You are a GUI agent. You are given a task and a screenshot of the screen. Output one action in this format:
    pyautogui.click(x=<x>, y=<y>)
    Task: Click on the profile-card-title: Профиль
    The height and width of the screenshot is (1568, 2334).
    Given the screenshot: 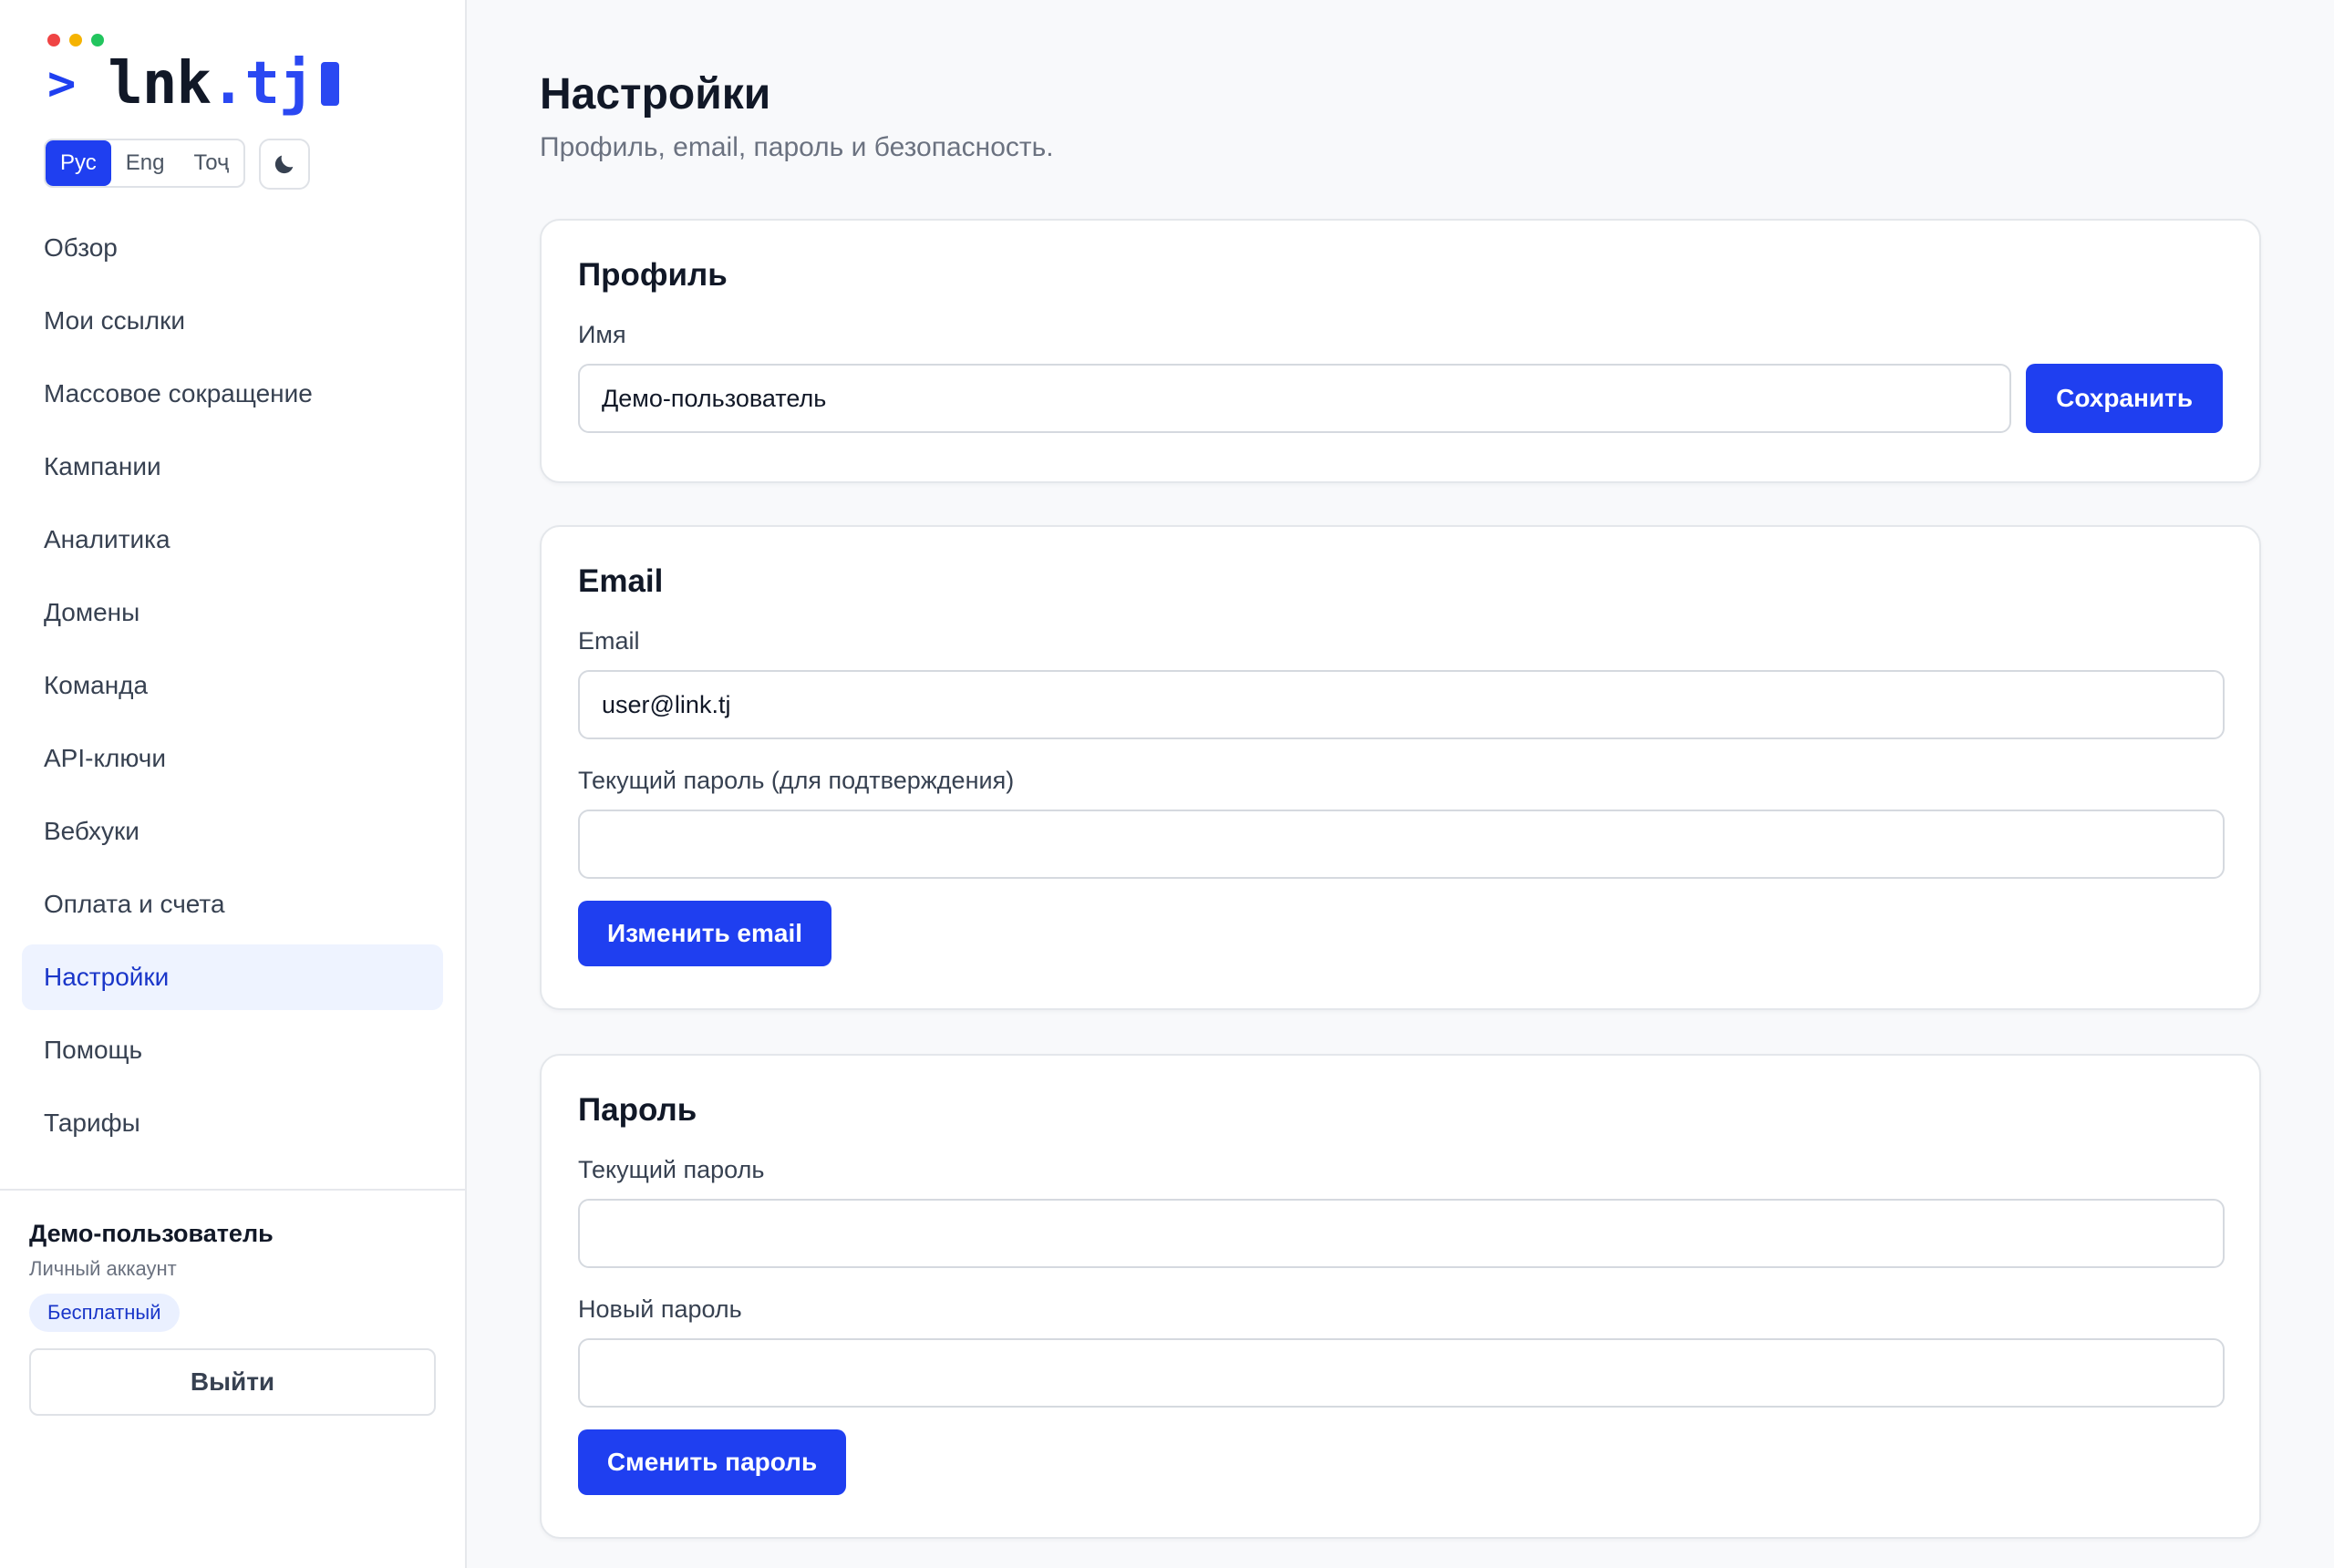 What is the action you would take?
    pyautogui.click(x=653, y=275)
    